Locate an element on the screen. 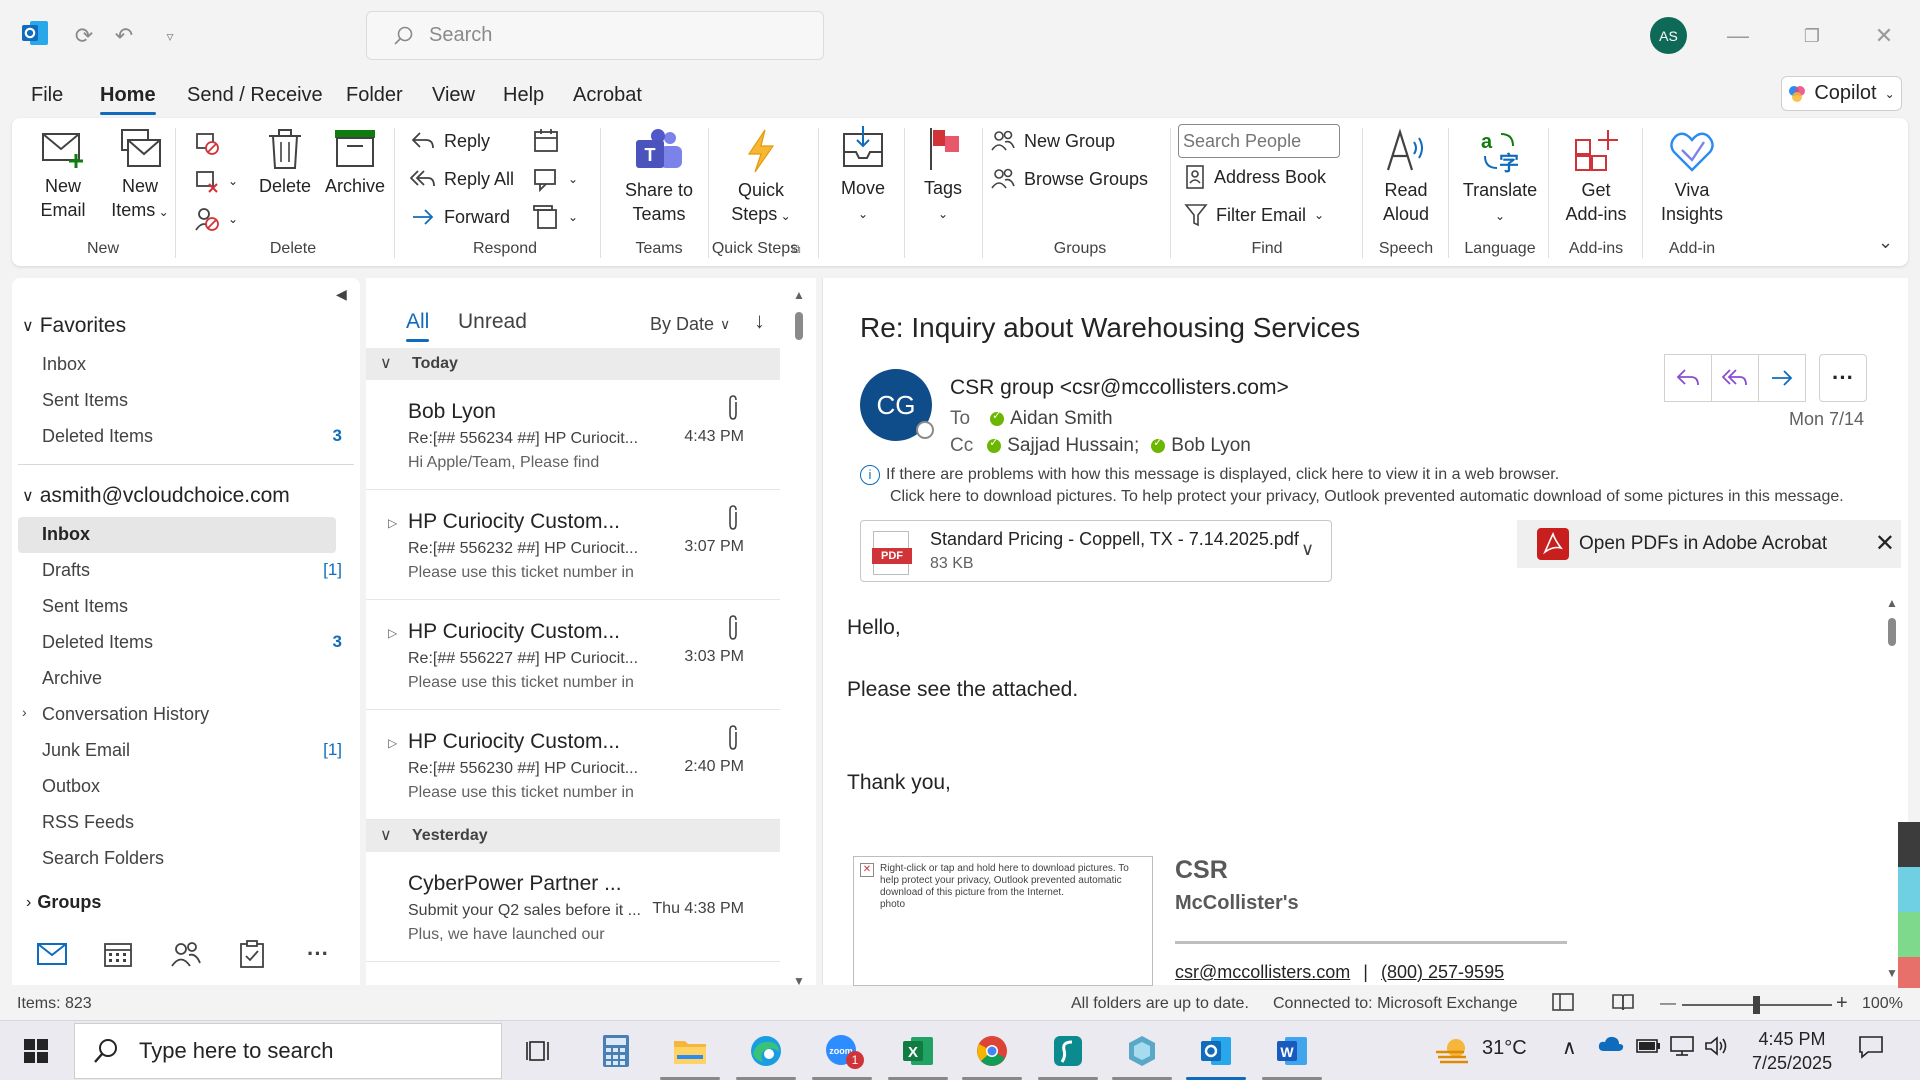  calculator-icon is located at coordinates (616, 1051).